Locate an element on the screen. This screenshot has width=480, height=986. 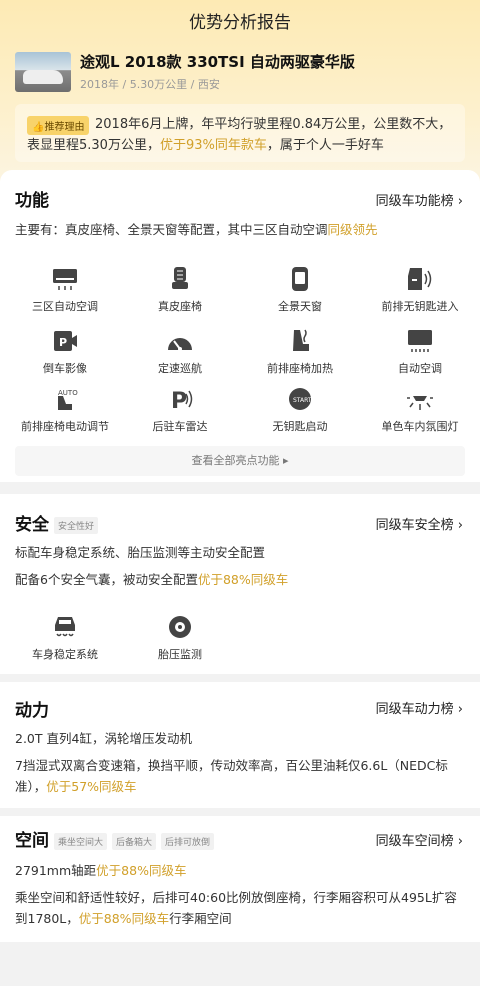
power-rank-link: 同级车动力榜 › is located at coordinates (419, 707).